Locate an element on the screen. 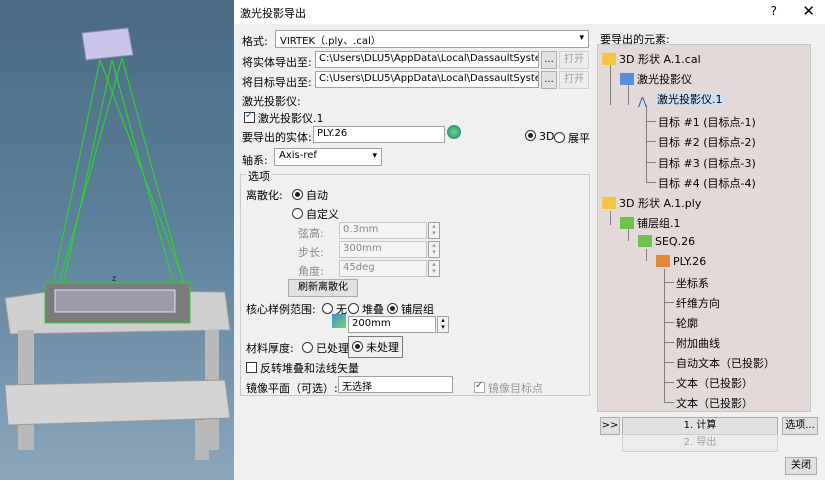 This screenshot has width=825, height=480. discretize-auto-option: 自动 is located at coordinates (310, 195).